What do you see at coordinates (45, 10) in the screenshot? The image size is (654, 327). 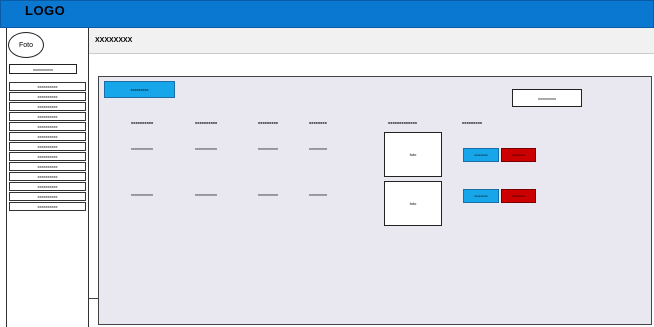 I see `logo: LOGO` at bounding box center [45, 10].